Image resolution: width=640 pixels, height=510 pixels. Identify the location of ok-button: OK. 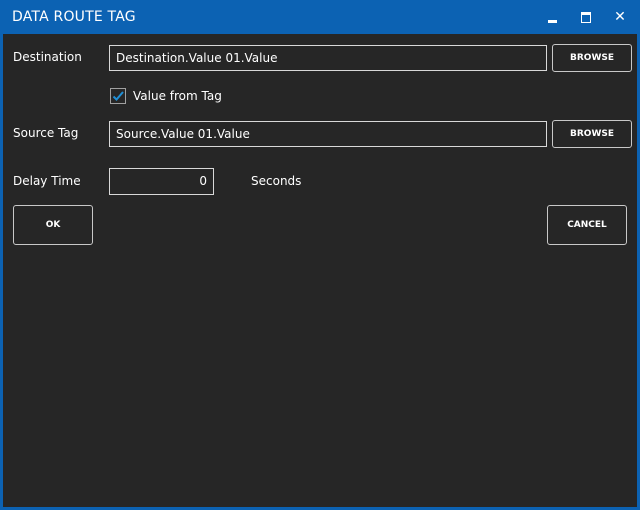
(53, 225).